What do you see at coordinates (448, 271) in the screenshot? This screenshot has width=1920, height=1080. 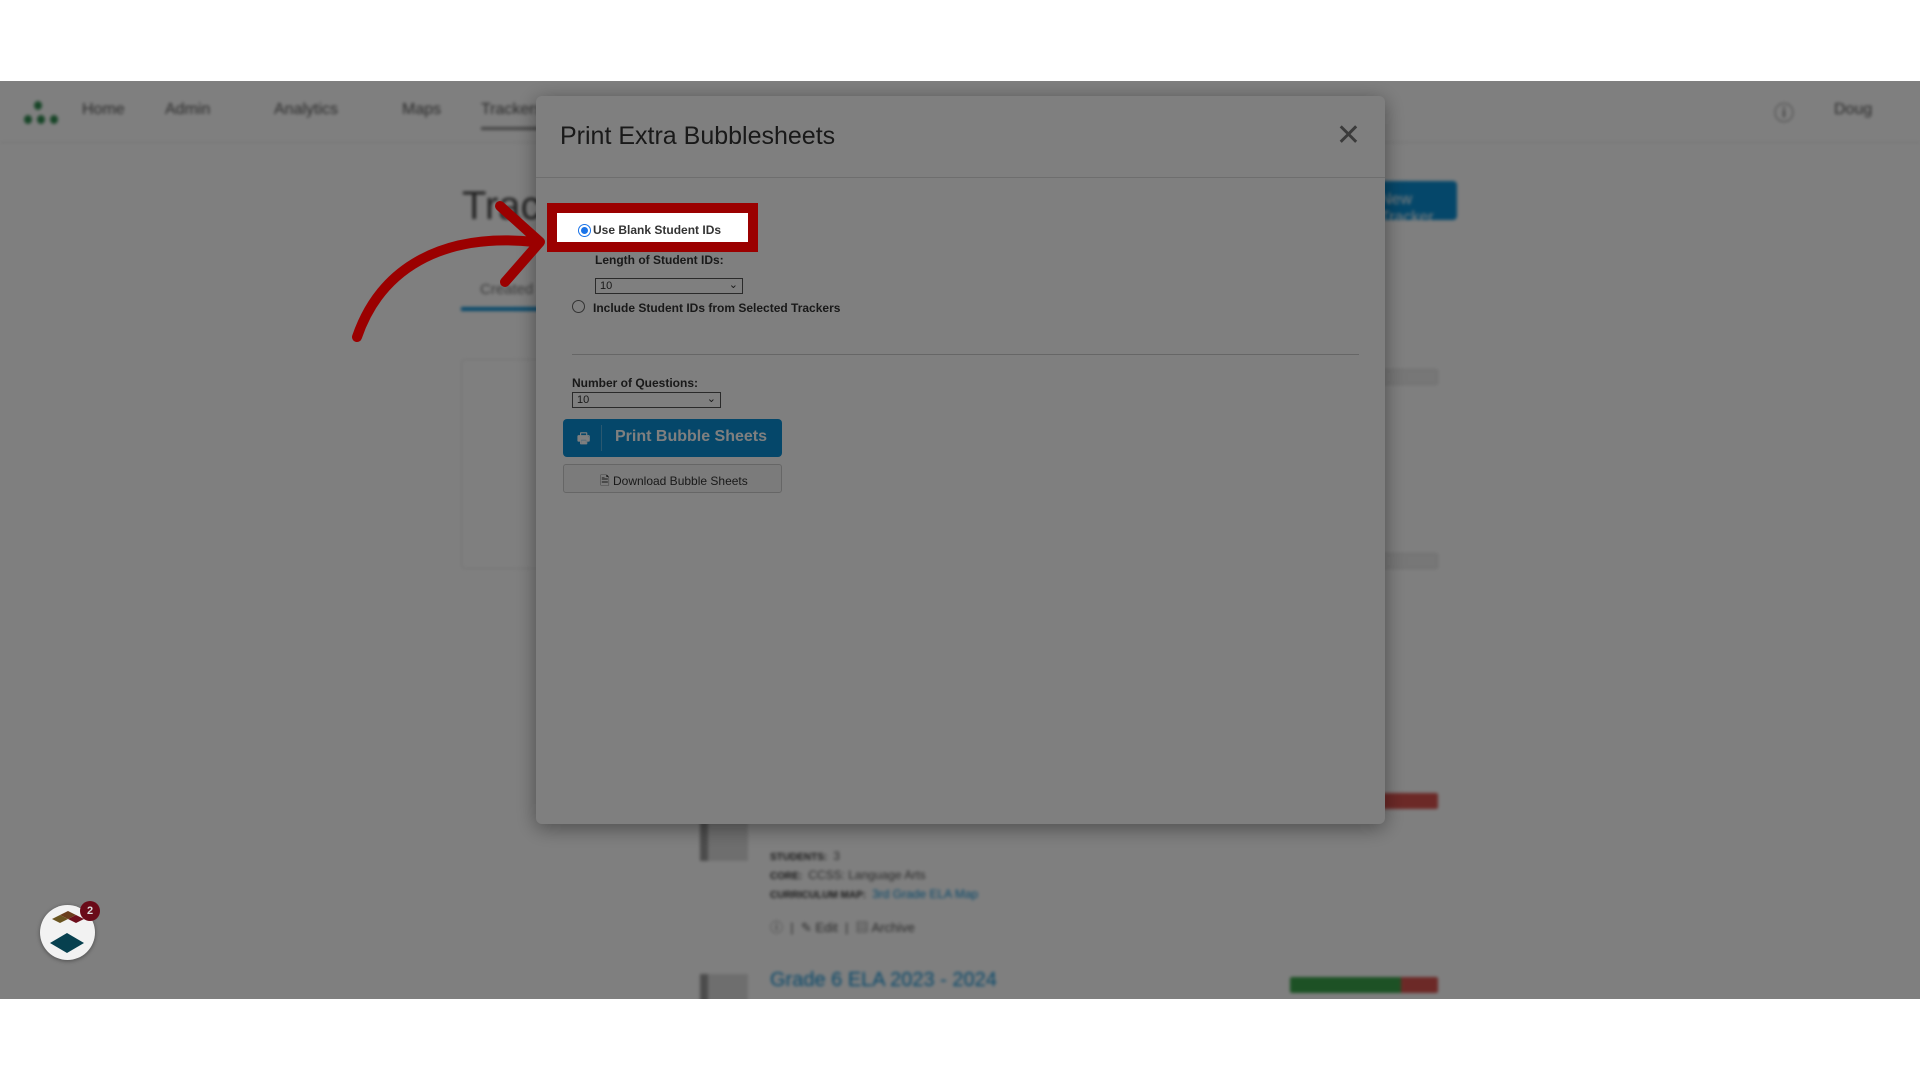 I see `annotation-arrow-icon` at bounding box center [448, 271].